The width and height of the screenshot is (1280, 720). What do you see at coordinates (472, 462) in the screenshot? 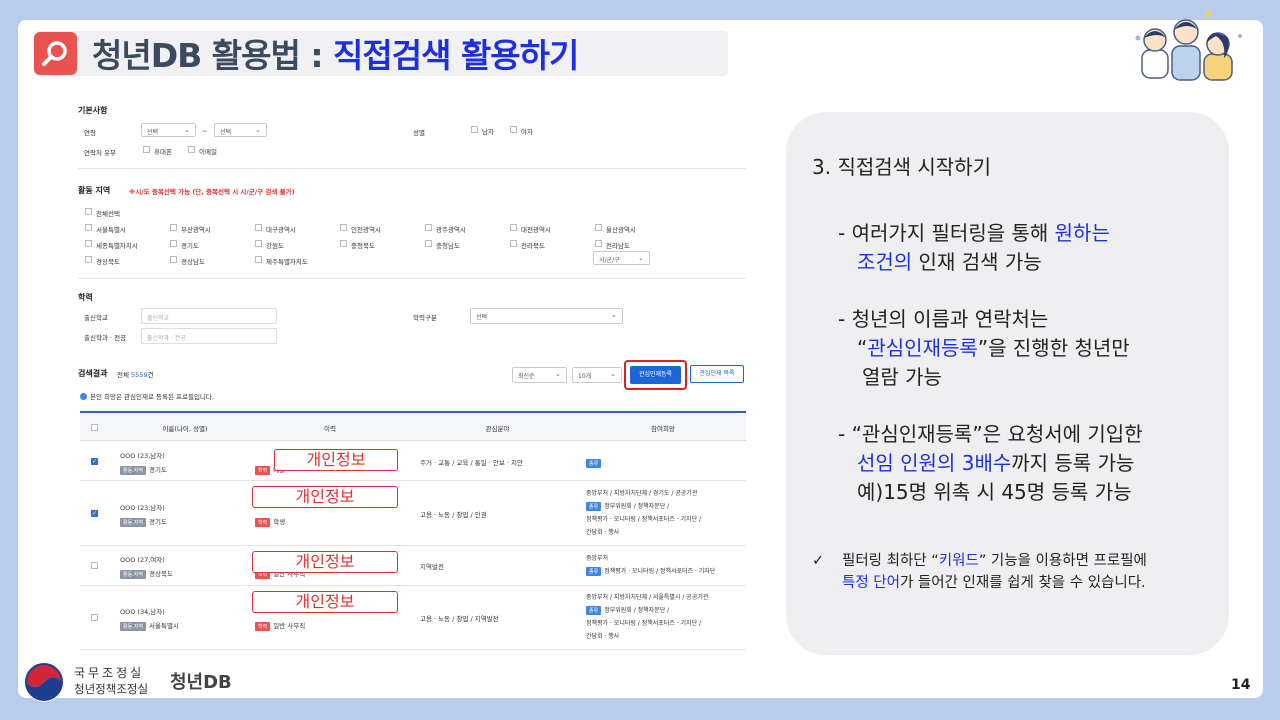
I see `row-interest: 주거 · 교통 / 교육 / 통일 · 안보 · 치안` at bounding box center [472, 462].